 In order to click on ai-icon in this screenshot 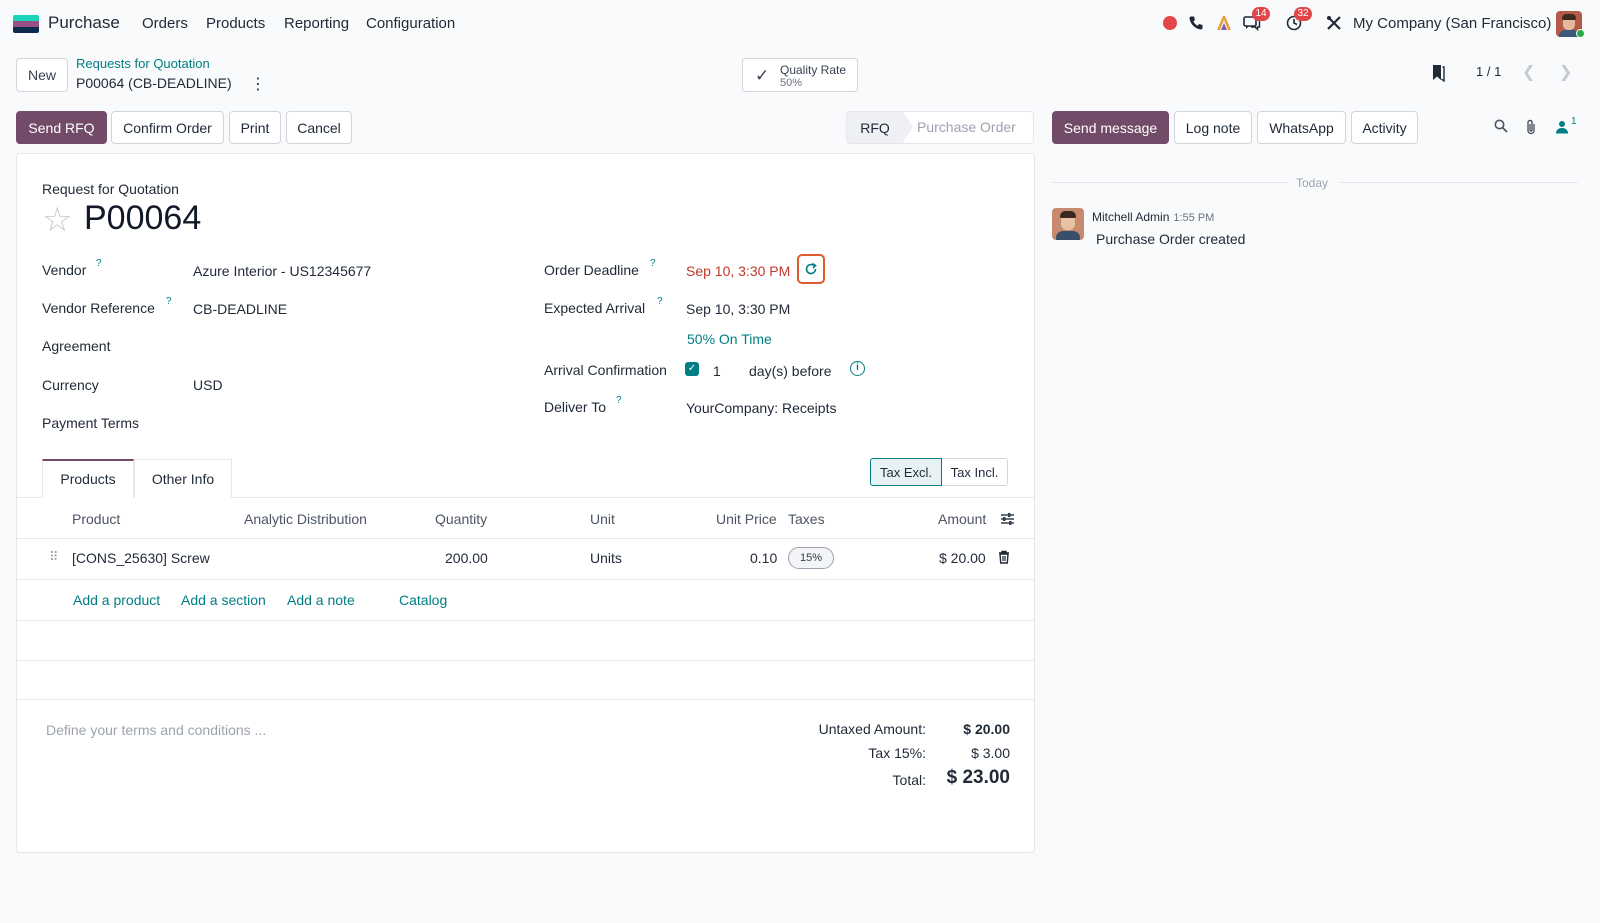, I will do `click(1224, 23)`.